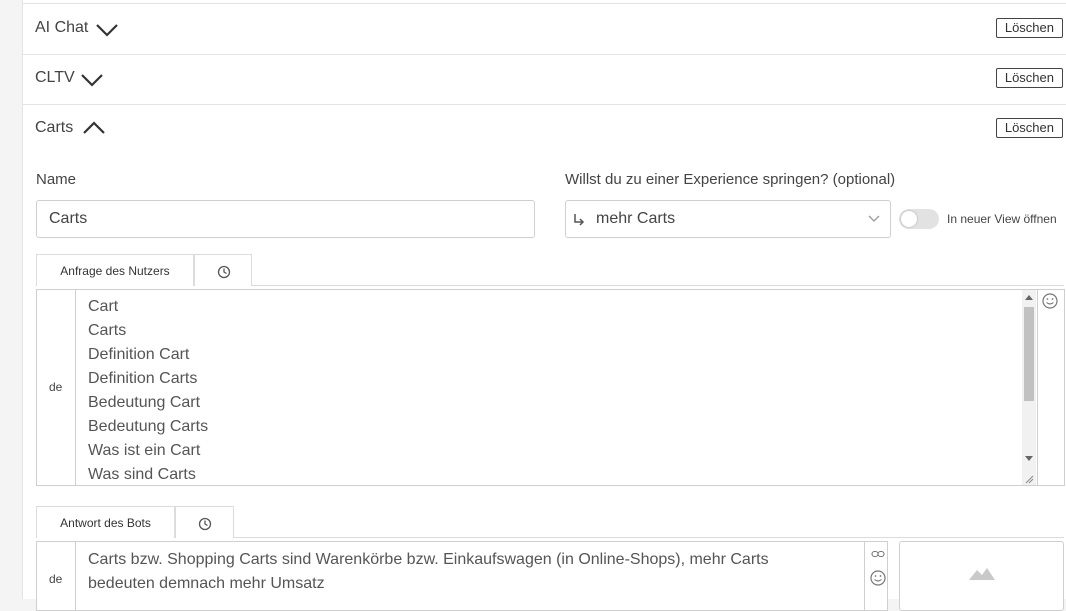 The width and height of the screenshot is (1066, 611). Describe the element at coordinates (103, 306) in the screenshot. I see `utterance-line: Cart` at that location.